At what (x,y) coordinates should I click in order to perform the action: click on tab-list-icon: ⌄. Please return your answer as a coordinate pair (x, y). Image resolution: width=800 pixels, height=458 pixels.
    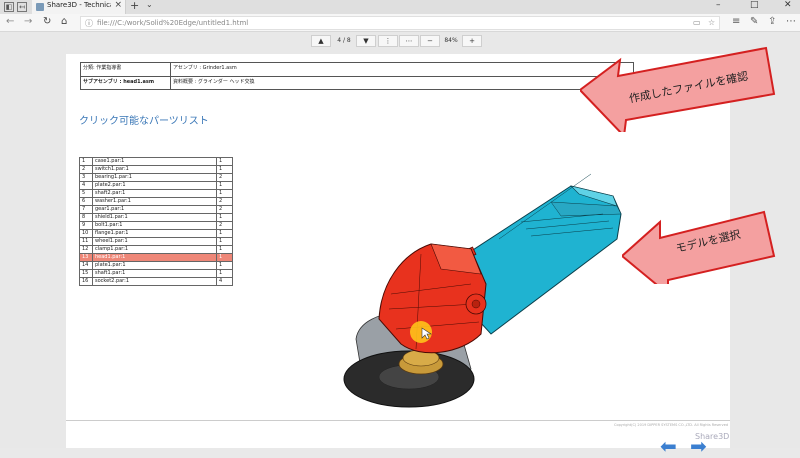
    Looking at the image, I should click on (149, 4).